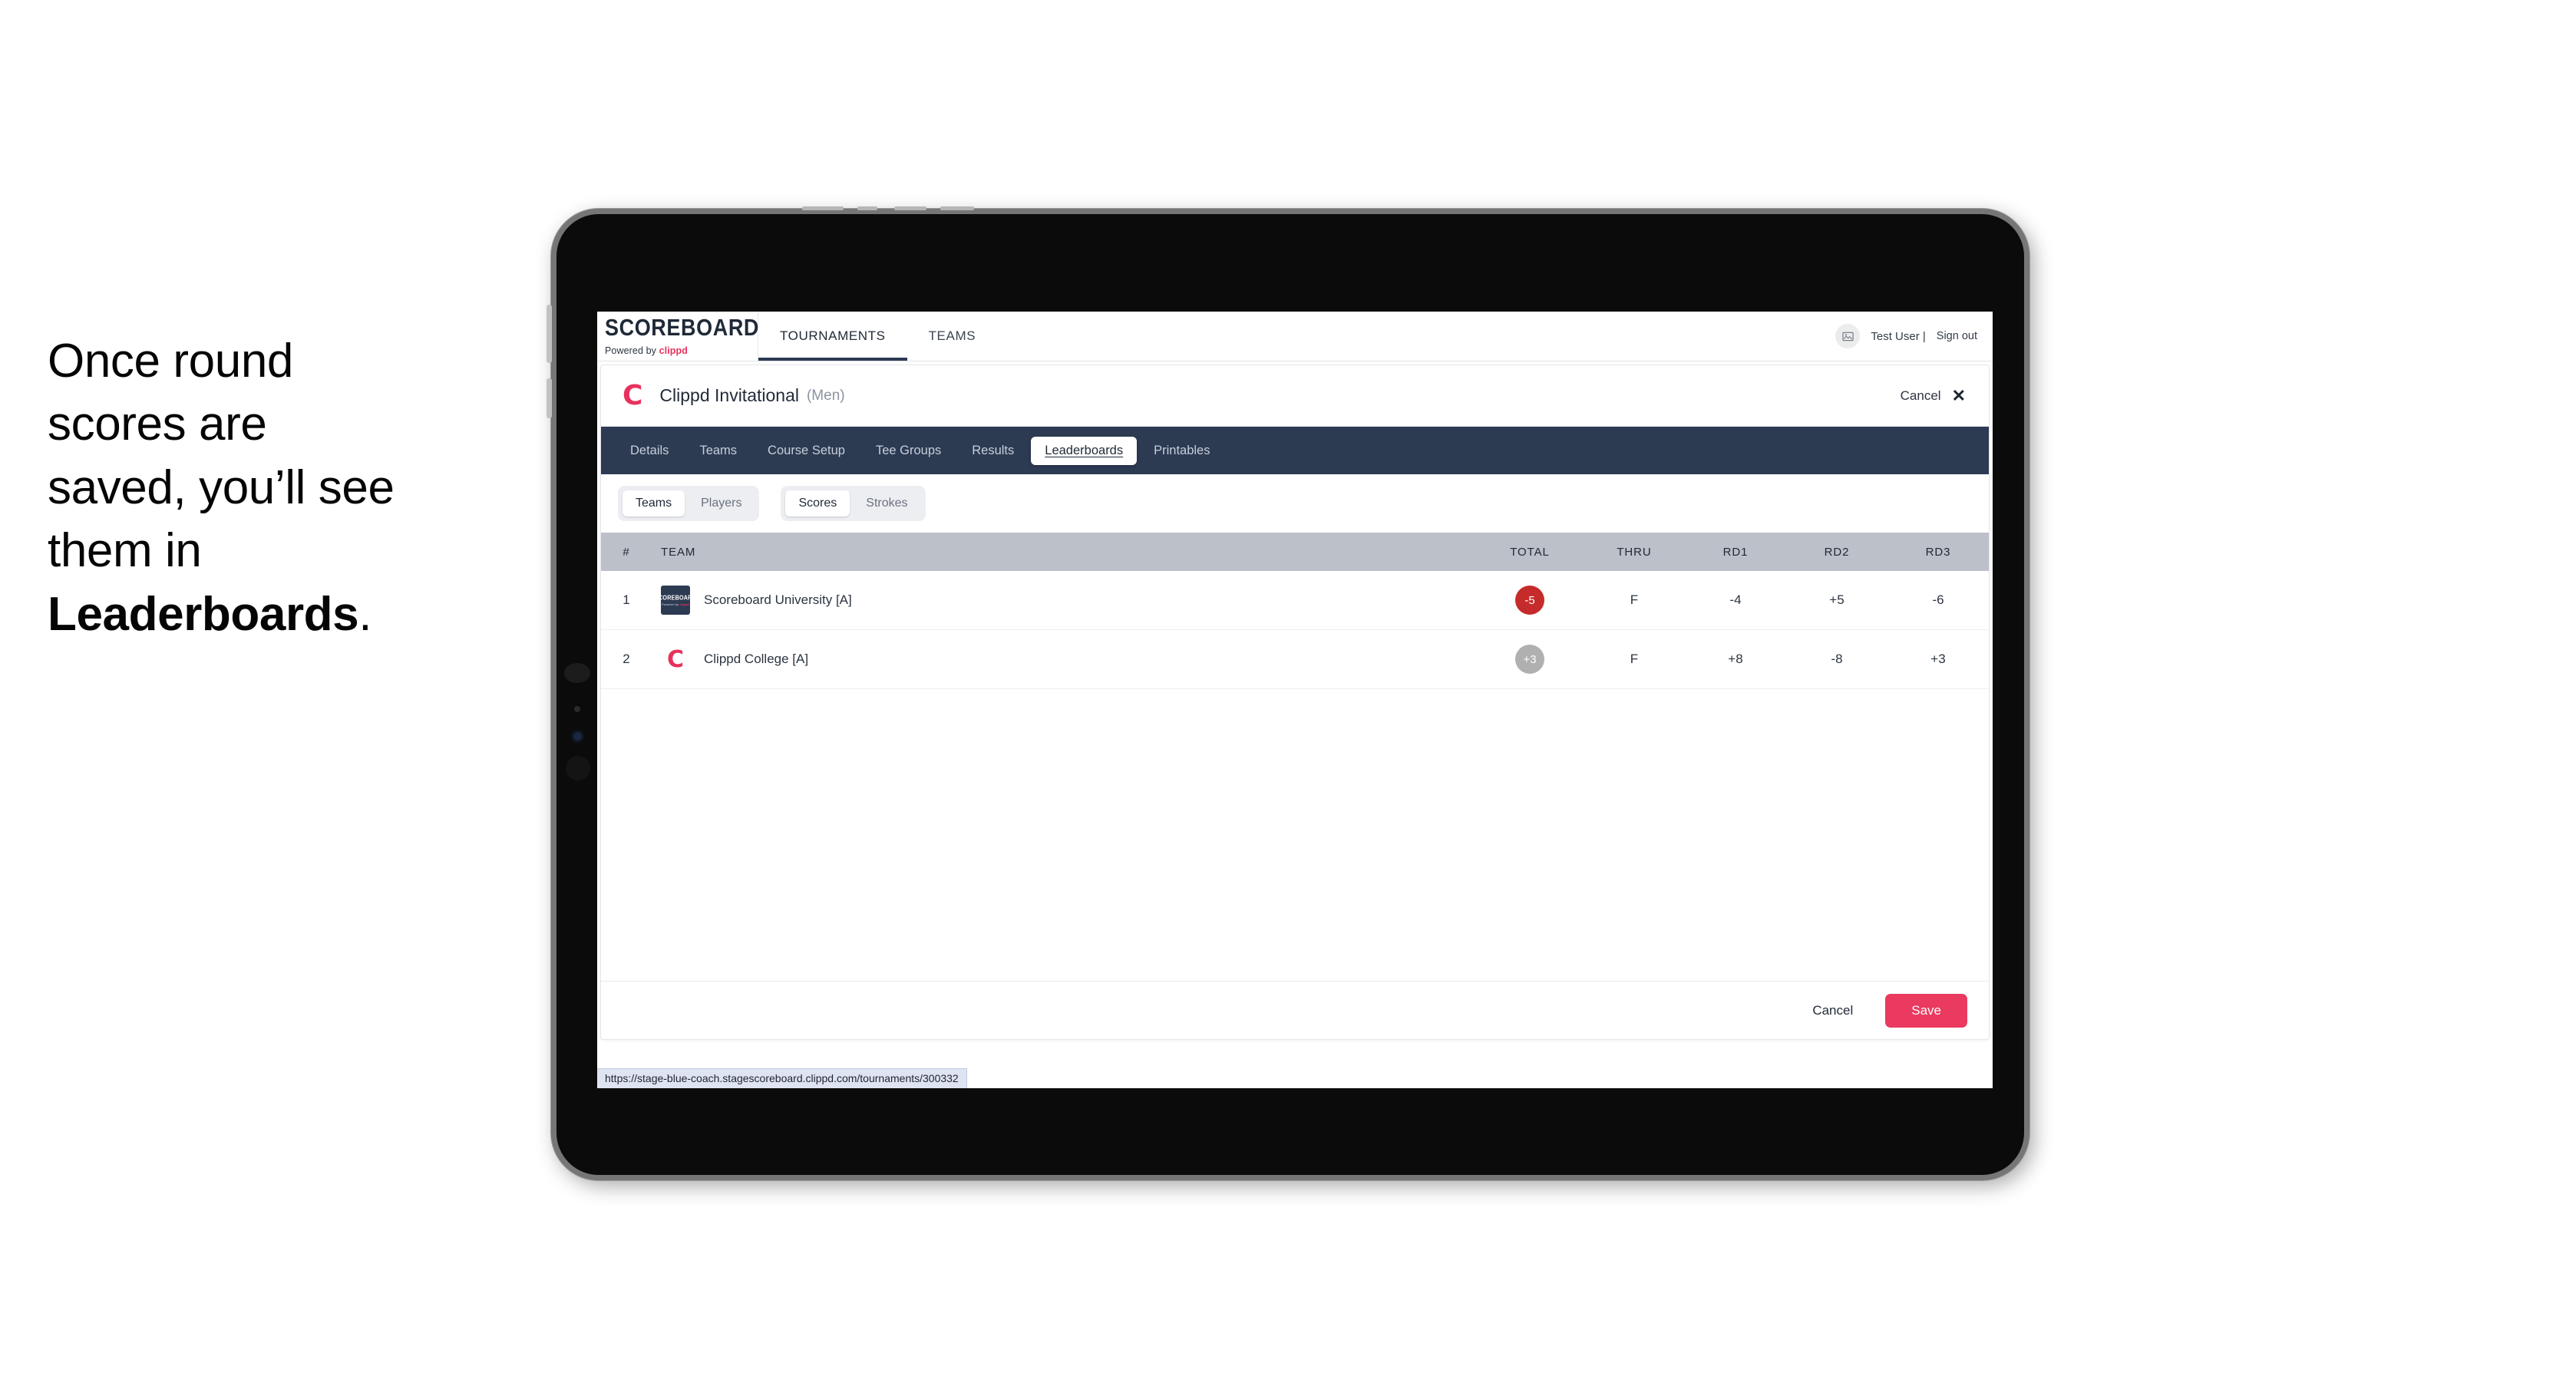  What do you see at coordinates (1837, 552) in the screenshot?
I see `column-header-rd2: RD2` at bounding box center [1837, 552].